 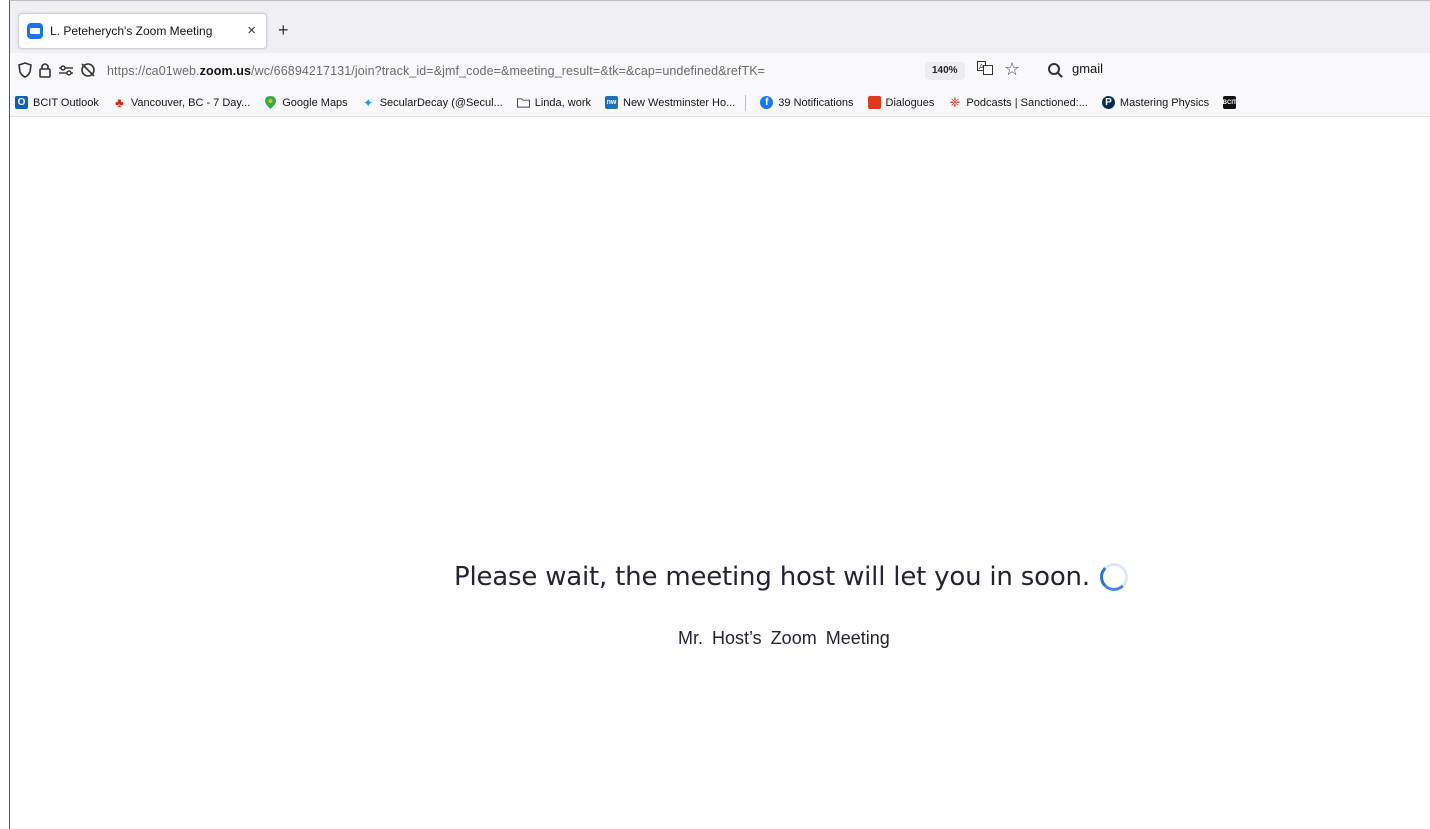 What do you see at coordinates (66, 102) in the screenshot?
I see `bookmark-label: BCIT Outlook` at bounding box center [66, 102].